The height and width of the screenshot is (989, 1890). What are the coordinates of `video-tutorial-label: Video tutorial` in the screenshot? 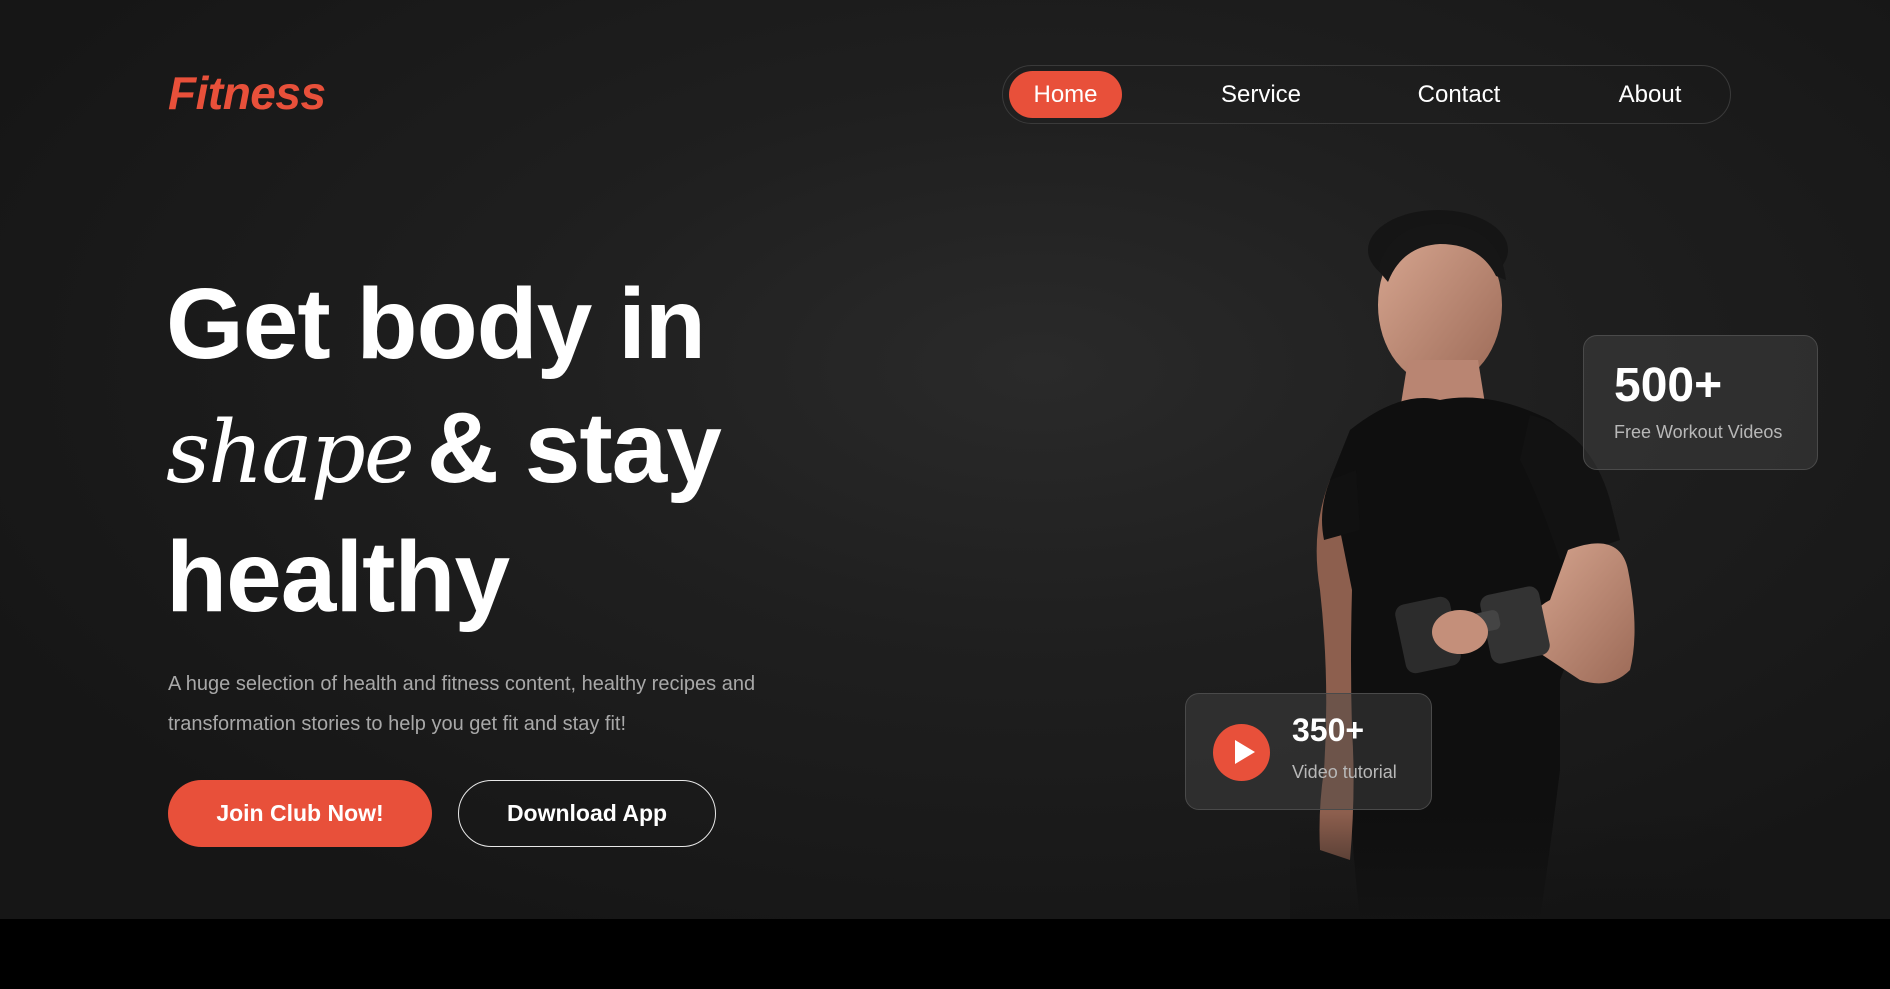 It's located at (1344, 772).